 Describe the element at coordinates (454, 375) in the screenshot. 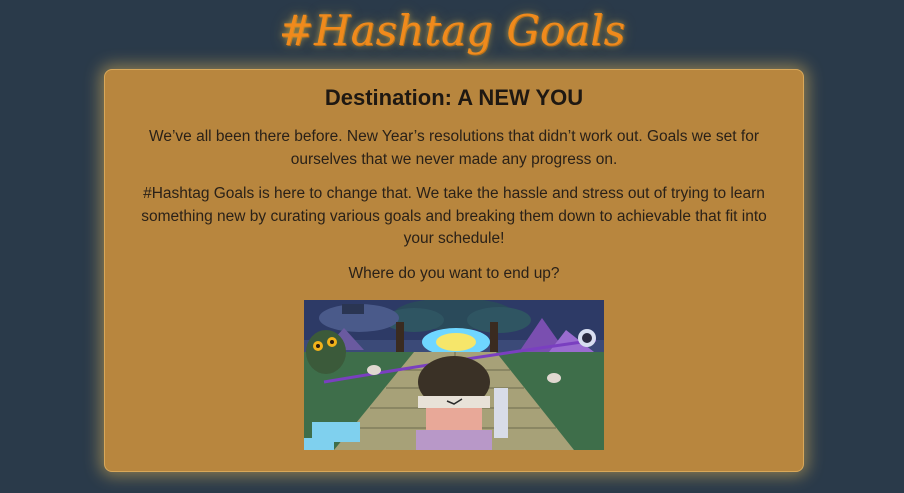

I see `hero-illustration` at that location.